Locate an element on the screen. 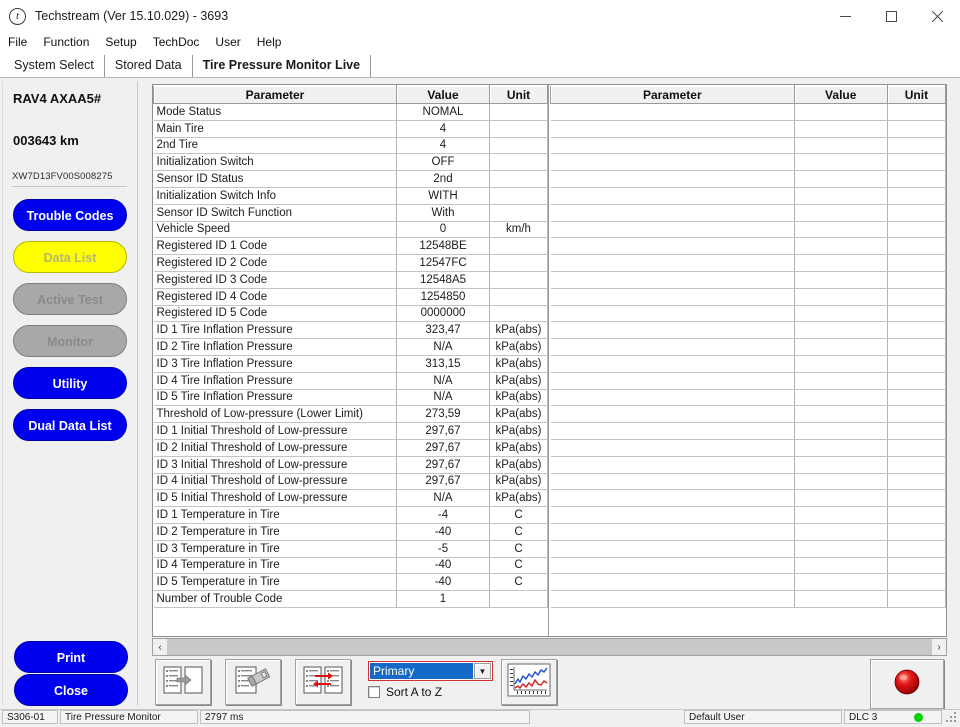 The width and height of the screenshot is (960, 727). swap-lists-button is located at coordinates (323, 682).